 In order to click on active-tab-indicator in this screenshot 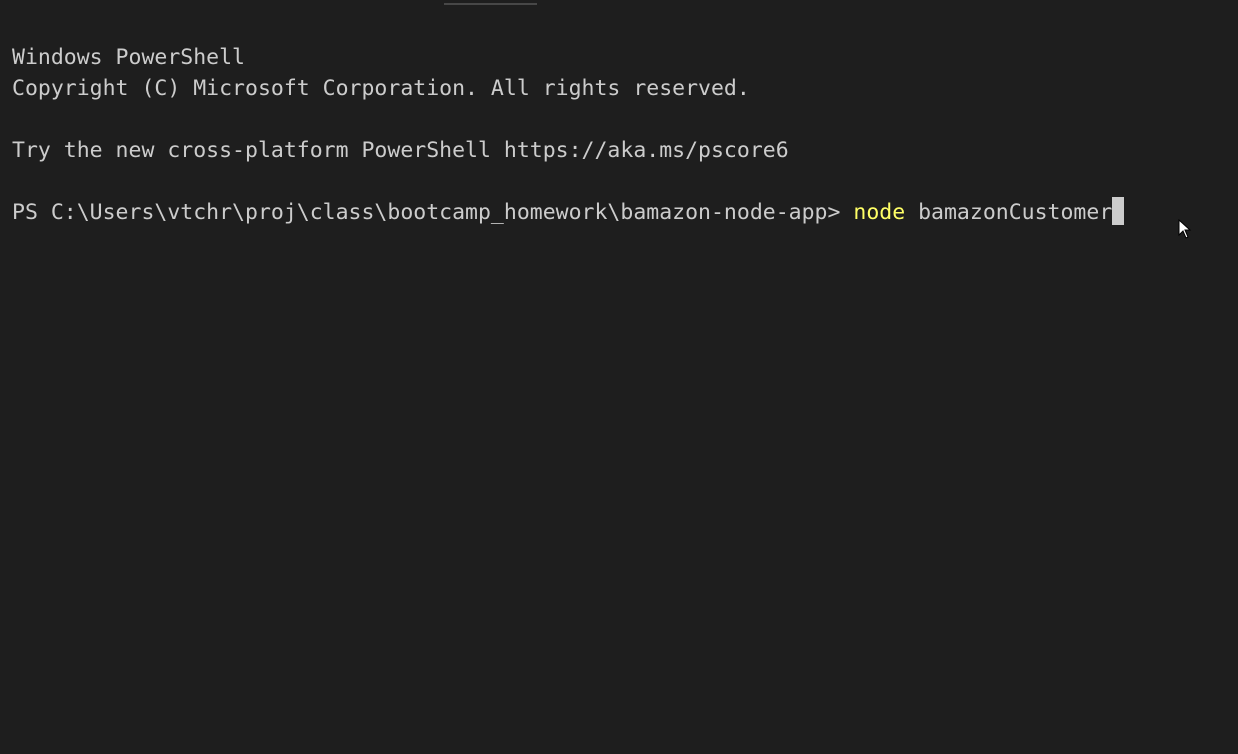, I will do `click(490, 4)`.